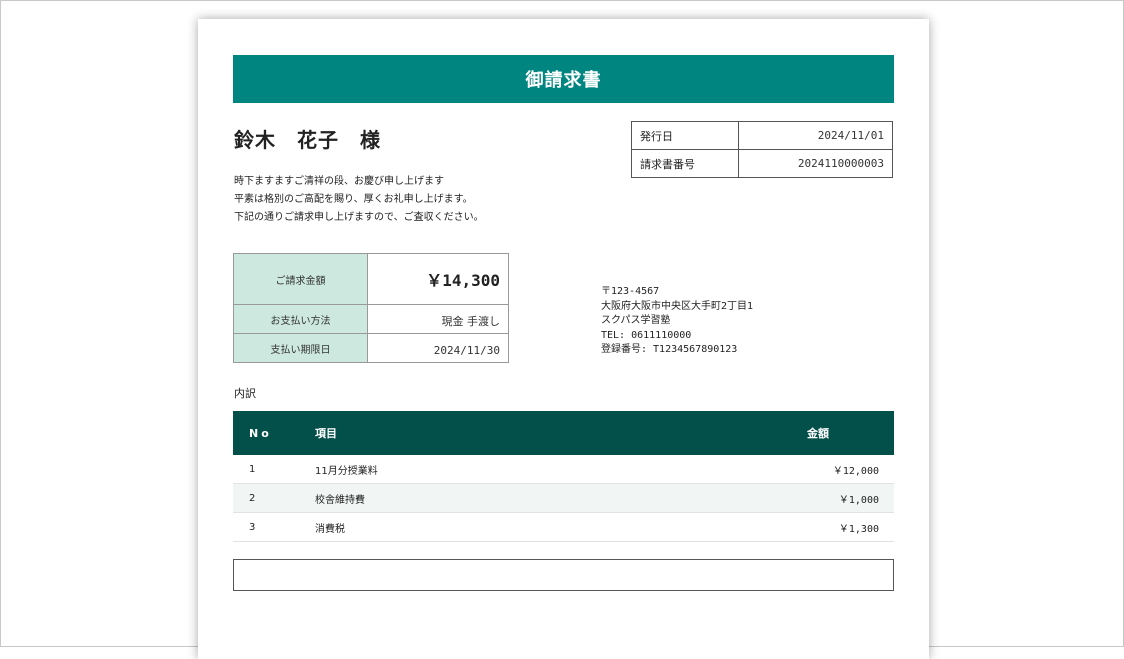 The image size is (1124, 659). What do you see at coordinates (850, 498) in the screenshot?
I see `row-amount: ￥1,000` at bounding box center [850, 498].